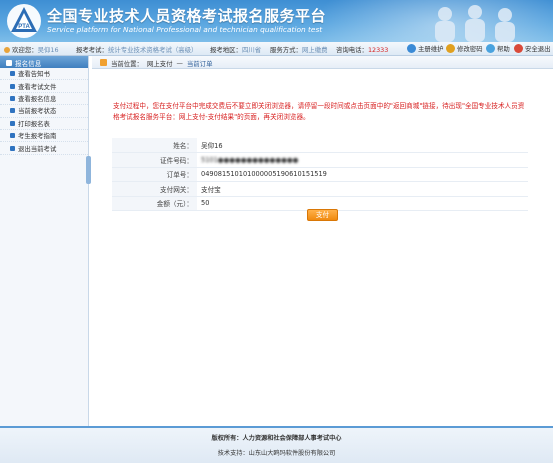  What do you see at coordinates (9, 63) in the screenshot?
I see `menu-icon` at bounding box center [9, 63].